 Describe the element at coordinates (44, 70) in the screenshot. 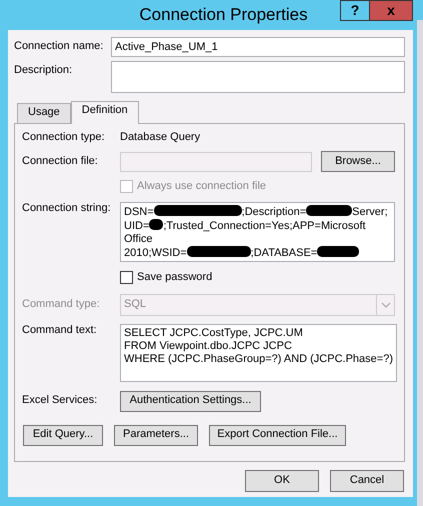

I see `field-label: Description:` at that location.